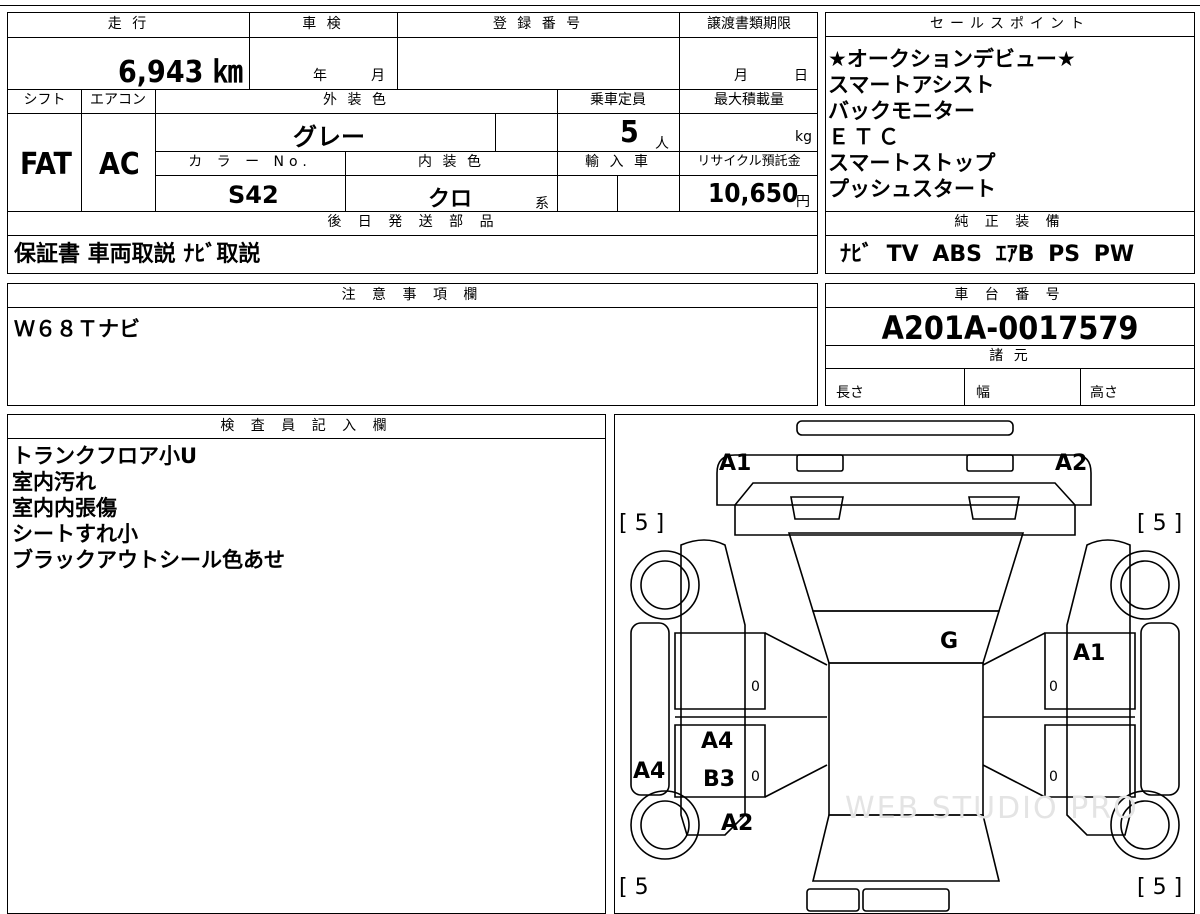 The height and width of the screenshot is (914, 1200). I want to click on later-parts-header: 後 日 発 送 部 品, so click(413, 222).